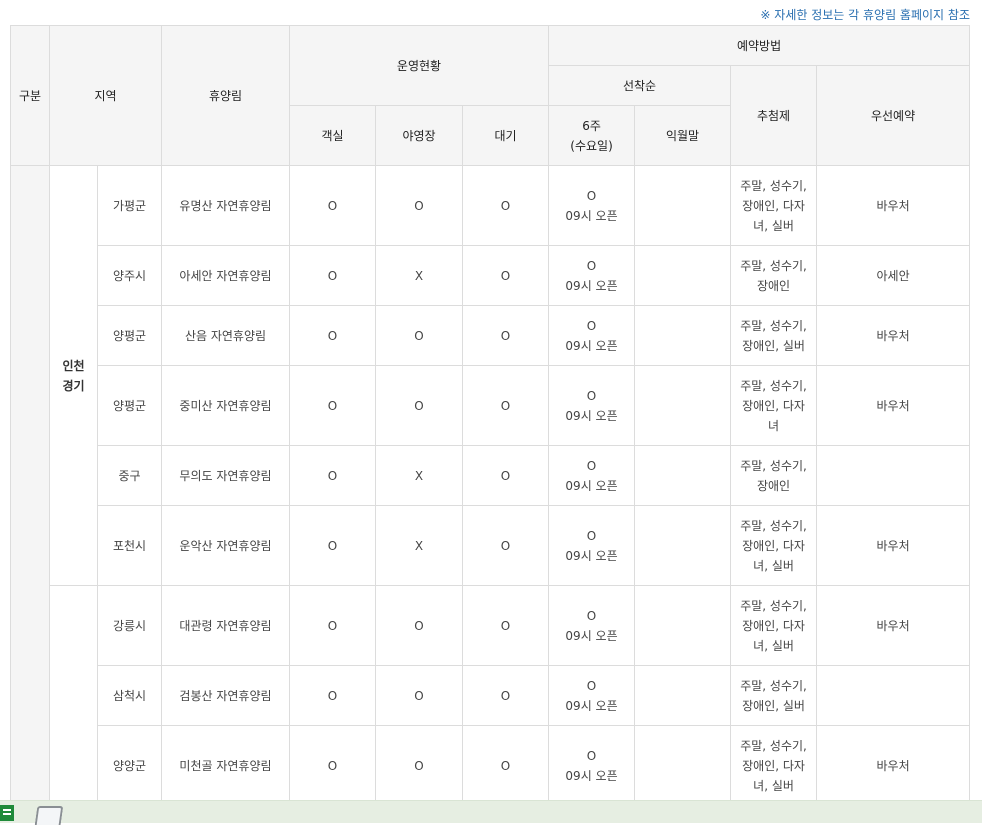 The height and width of the screenshot is (825, 982). Describe the element at coordinates (225, 275) in the screenshot. I see `forest-name-cell: 아세안 자연휴양림` at that location.